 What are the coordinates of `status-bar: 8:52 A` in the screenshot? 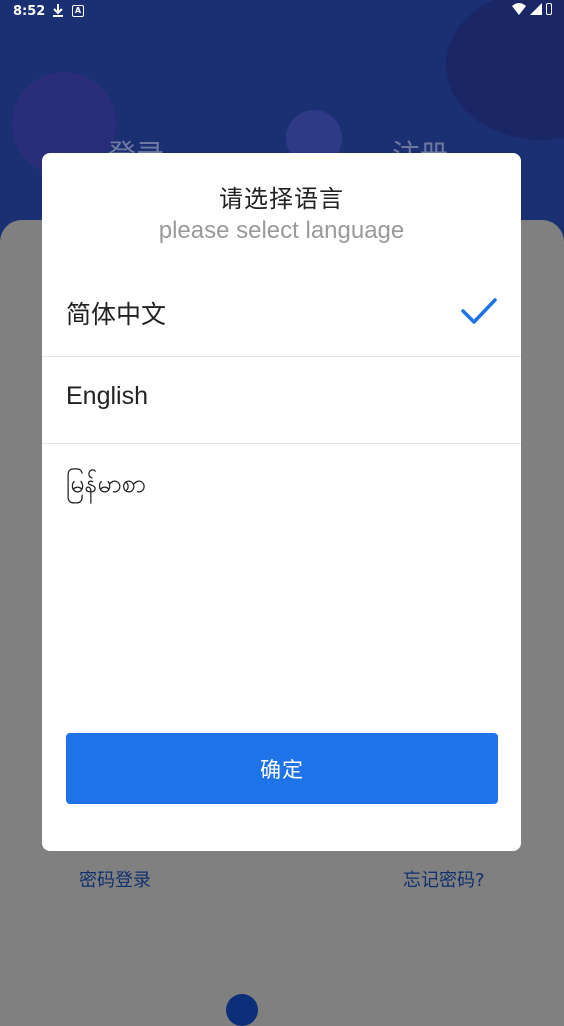 It's located at (282, 12).